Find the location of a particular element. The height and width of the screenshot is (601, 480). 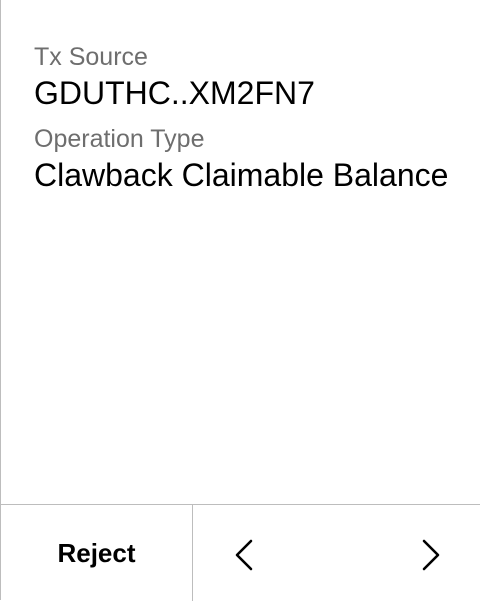

reject-button: Reject is located at coordinates (97, 553).